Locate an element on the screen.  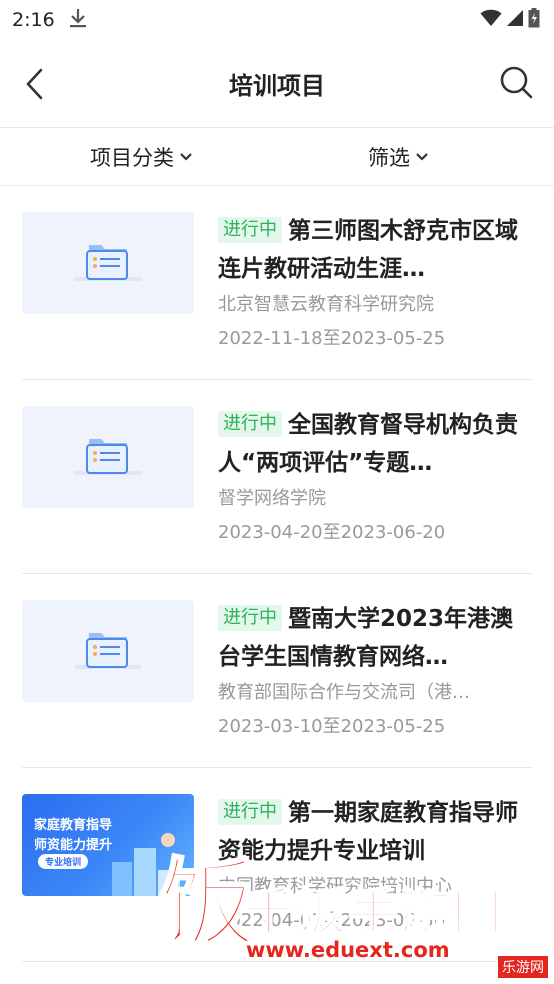
item-title: 进行中 第一期家庭教育指导师资能力提升专业培训 is located at coordinates (368, 831).